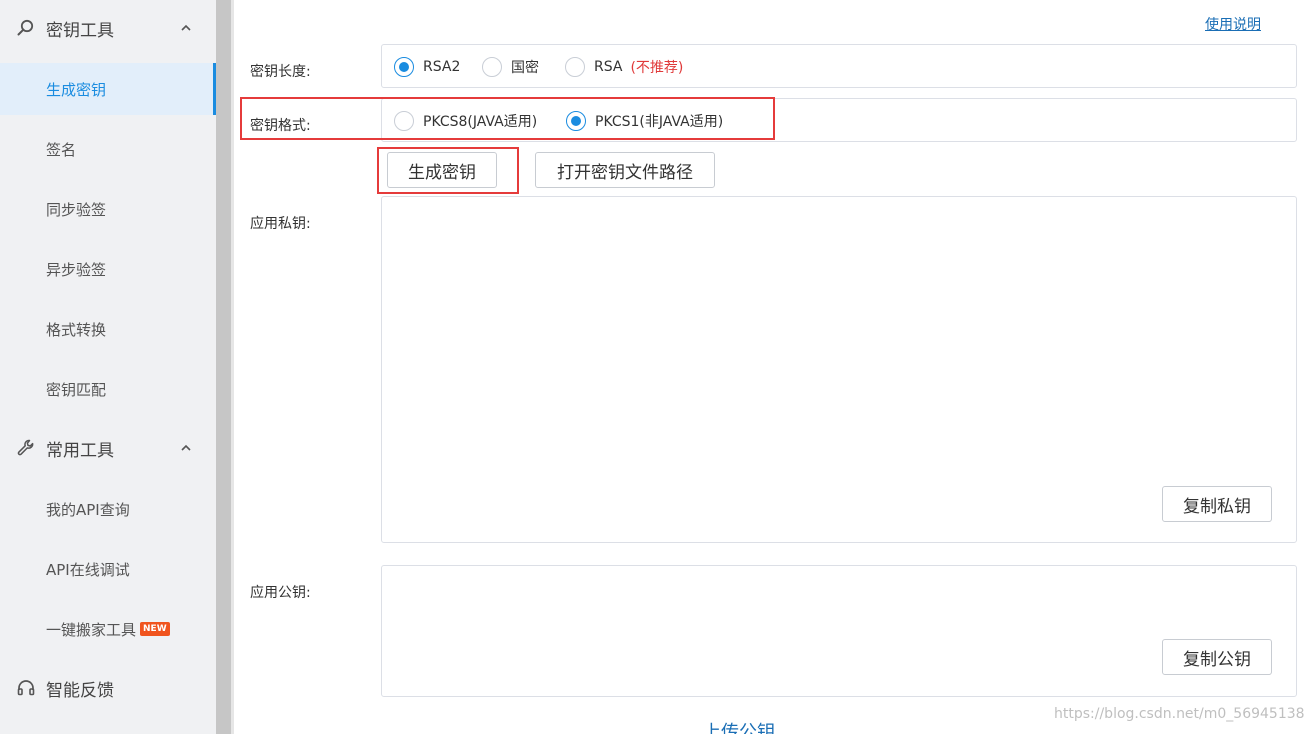 This screenshot has height=734, width=1311. Describe the element at coordinates (280, 126) in the screenshot. I see `key-format-label: 密钥格式:` at that location.